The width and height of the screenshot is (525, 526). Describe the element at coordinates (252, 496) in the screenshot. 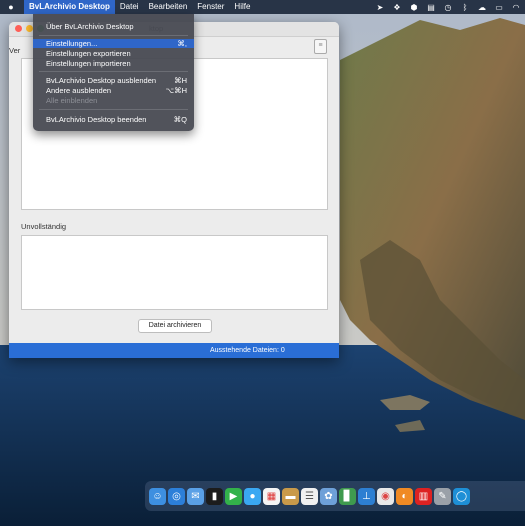

I see `messages-icon: ●` at that location.